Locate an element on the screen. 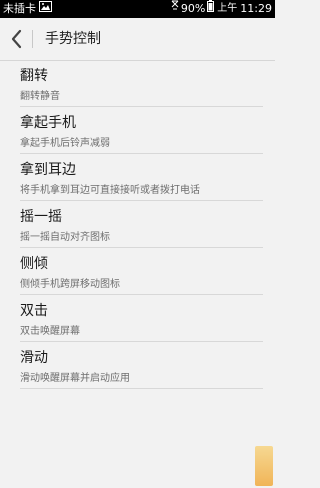 The width and height of the screenshot is (320, 488). watermark is located at coordinates (264, 466).